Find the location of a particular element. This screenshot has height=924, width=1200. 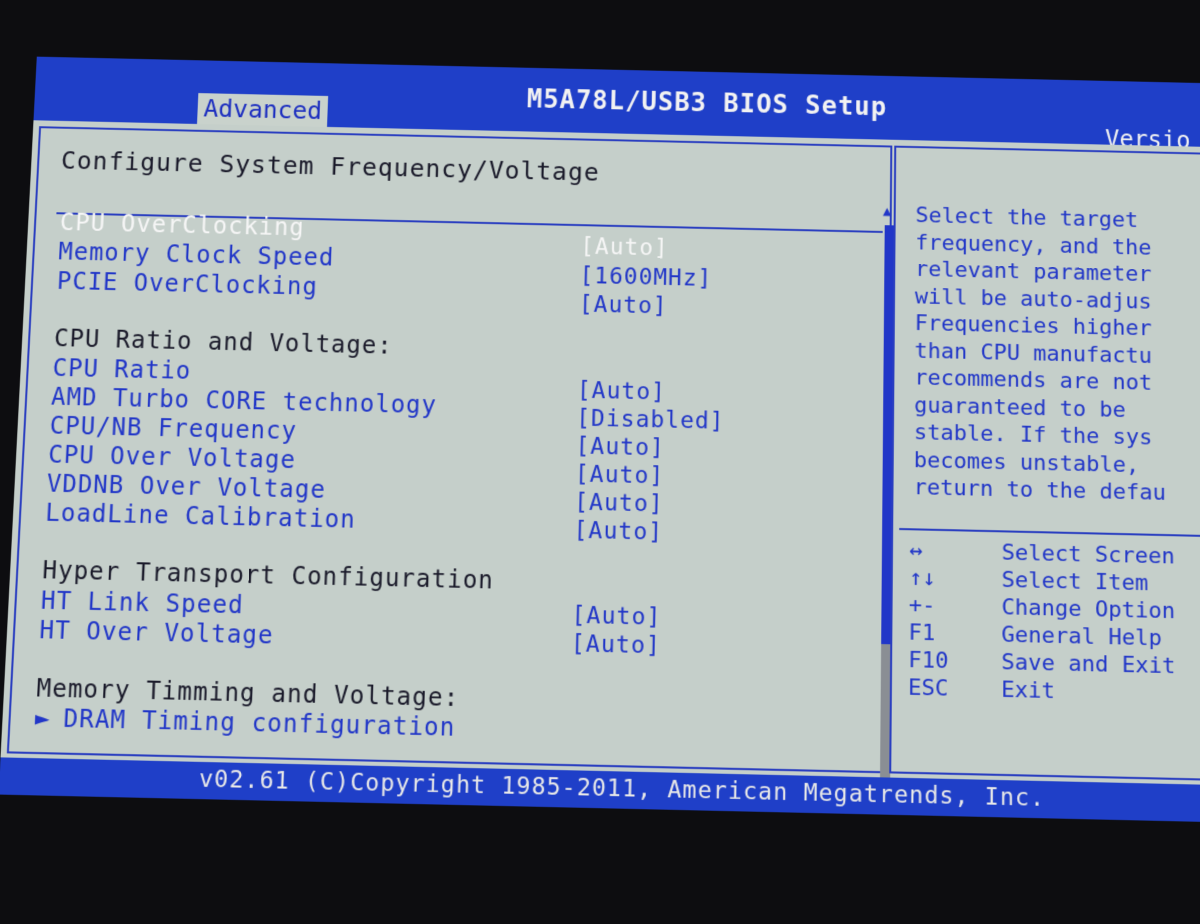

key-hint-general-help: F1 General Help is located at coordinates (1035, 635).